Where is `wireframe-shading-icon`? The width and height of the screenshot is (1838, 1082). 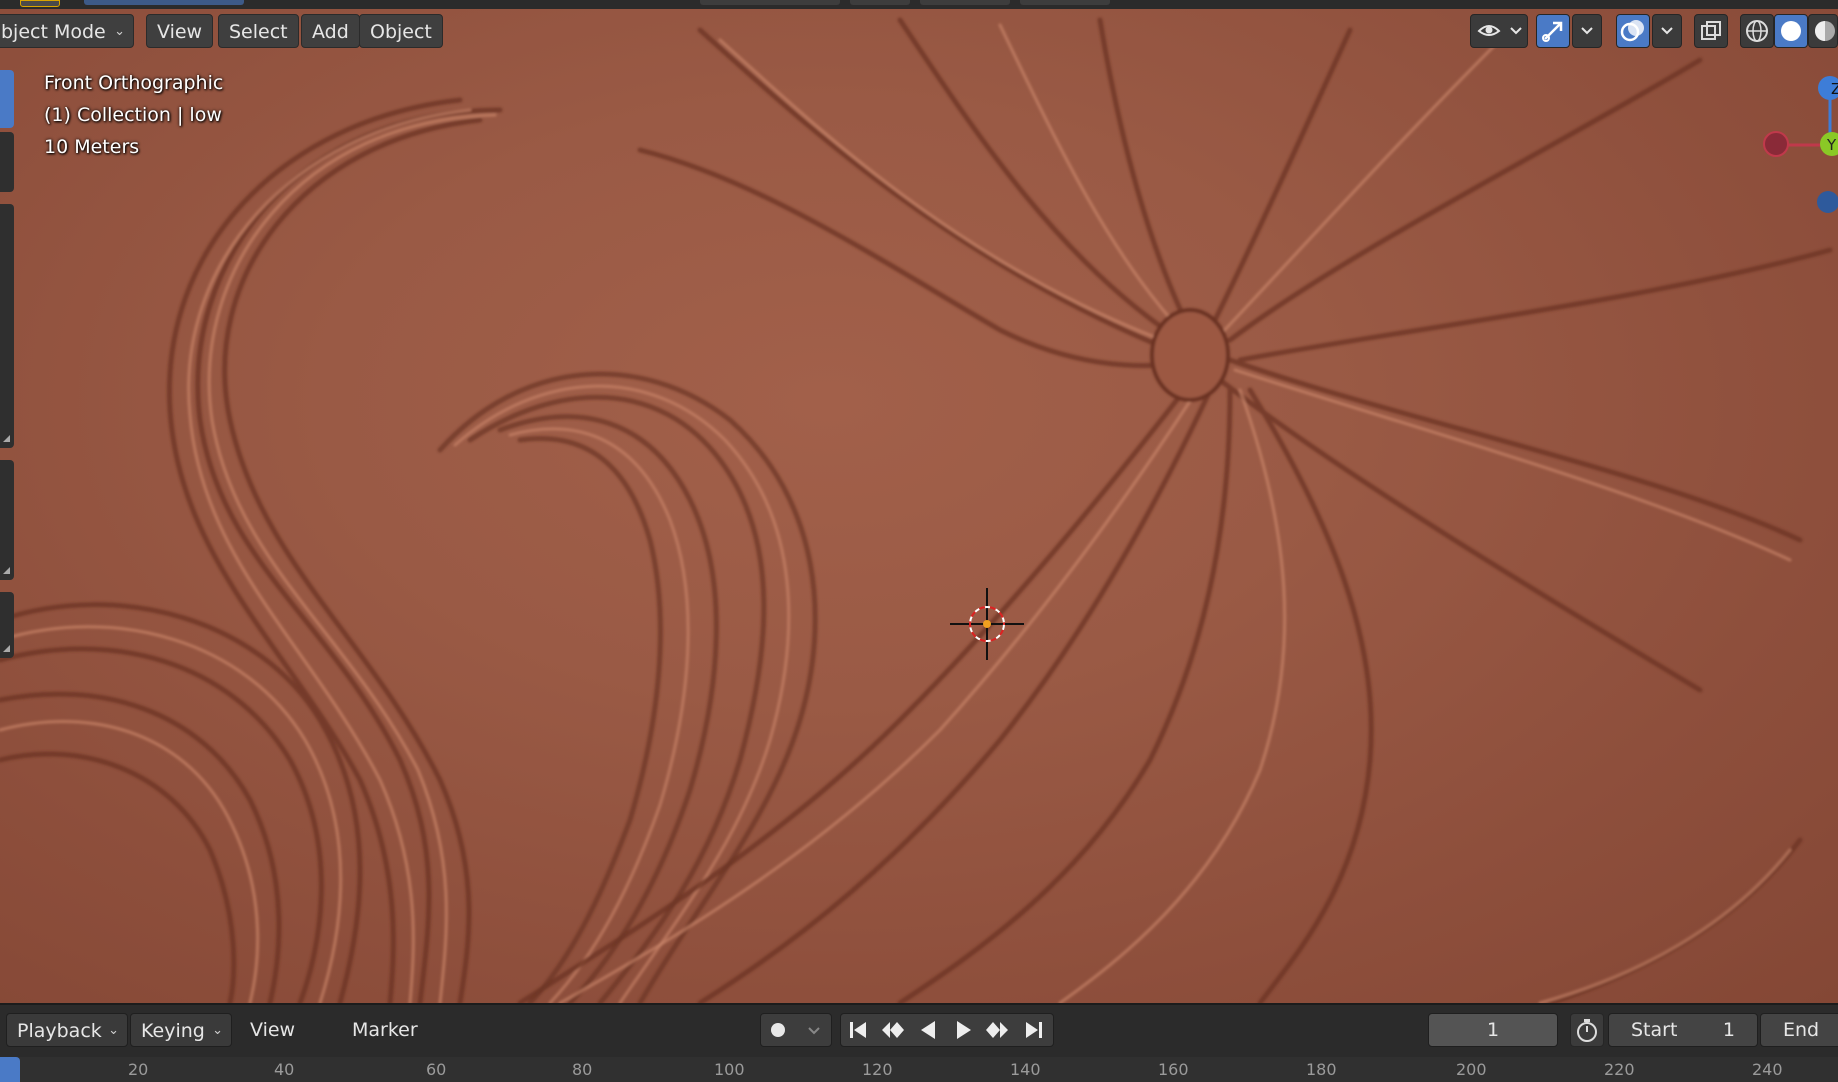 wireframe-shading-icon is located at coordinates (1757, 31).